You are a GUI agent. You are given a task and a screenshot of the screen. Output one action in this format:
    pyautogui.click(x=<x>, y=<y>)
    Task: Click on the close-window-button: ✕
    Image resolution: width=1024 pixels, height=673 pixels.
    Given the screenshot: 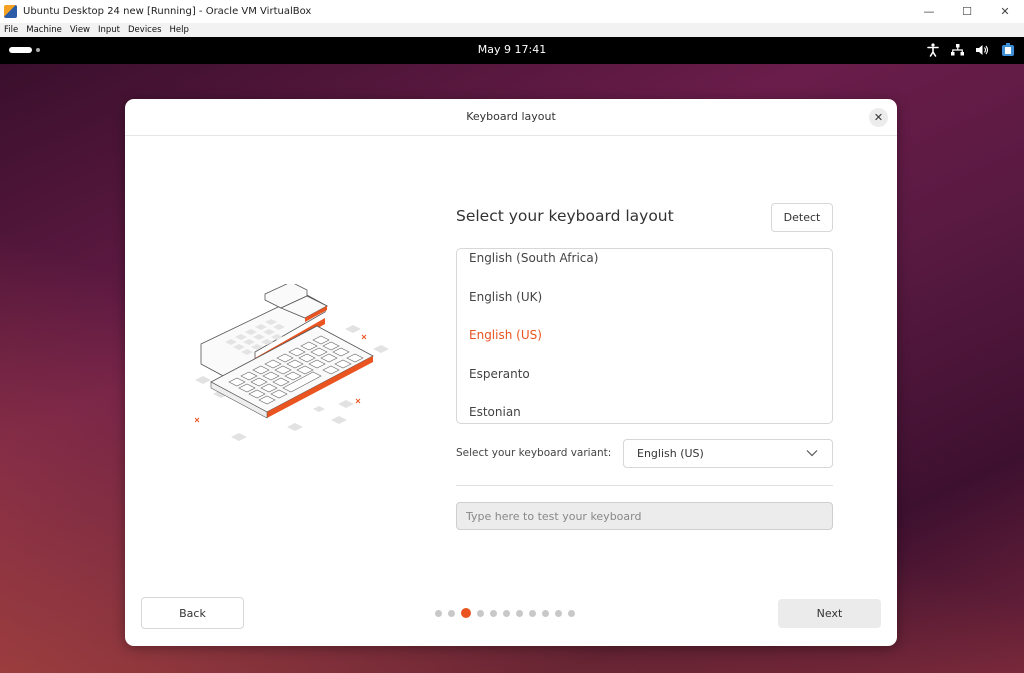 What is the action you would take?
    pyautogui.click(x=1005, y=11)
    